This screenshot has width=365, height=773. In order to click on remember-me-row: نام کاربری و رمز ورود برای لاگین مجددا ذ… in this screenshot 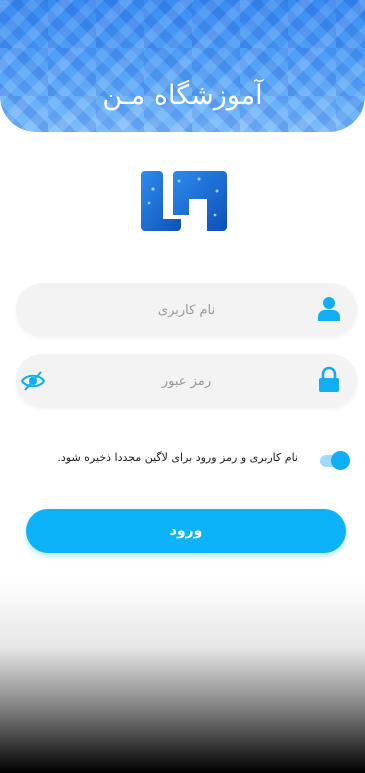, I will do `click(203, 460)`.